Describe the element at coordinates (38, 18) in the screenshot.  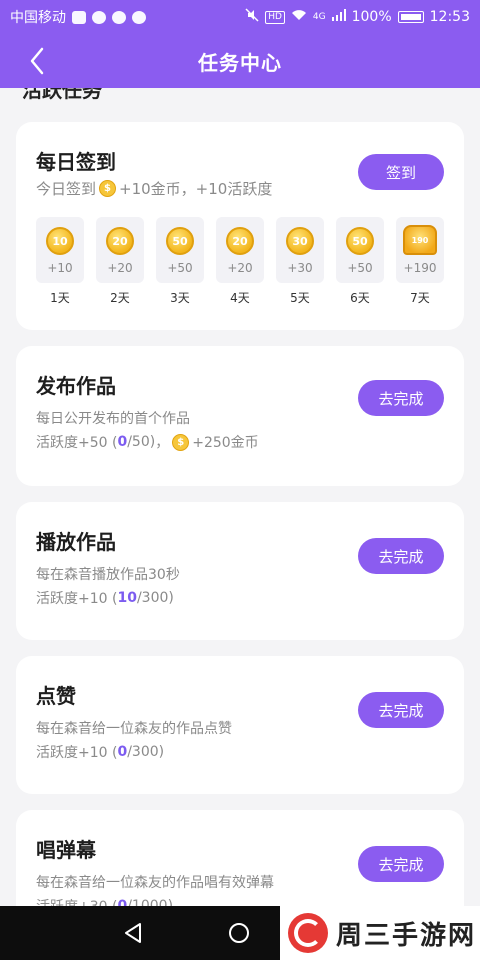
I see `carrier-name: 中国移动` at that location.